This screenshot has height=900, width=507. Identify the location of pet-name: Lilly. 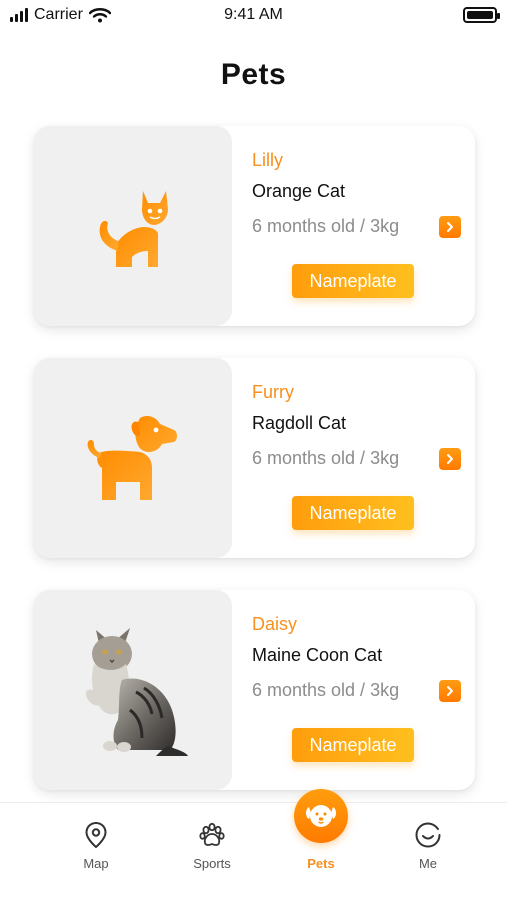
(268, 160).